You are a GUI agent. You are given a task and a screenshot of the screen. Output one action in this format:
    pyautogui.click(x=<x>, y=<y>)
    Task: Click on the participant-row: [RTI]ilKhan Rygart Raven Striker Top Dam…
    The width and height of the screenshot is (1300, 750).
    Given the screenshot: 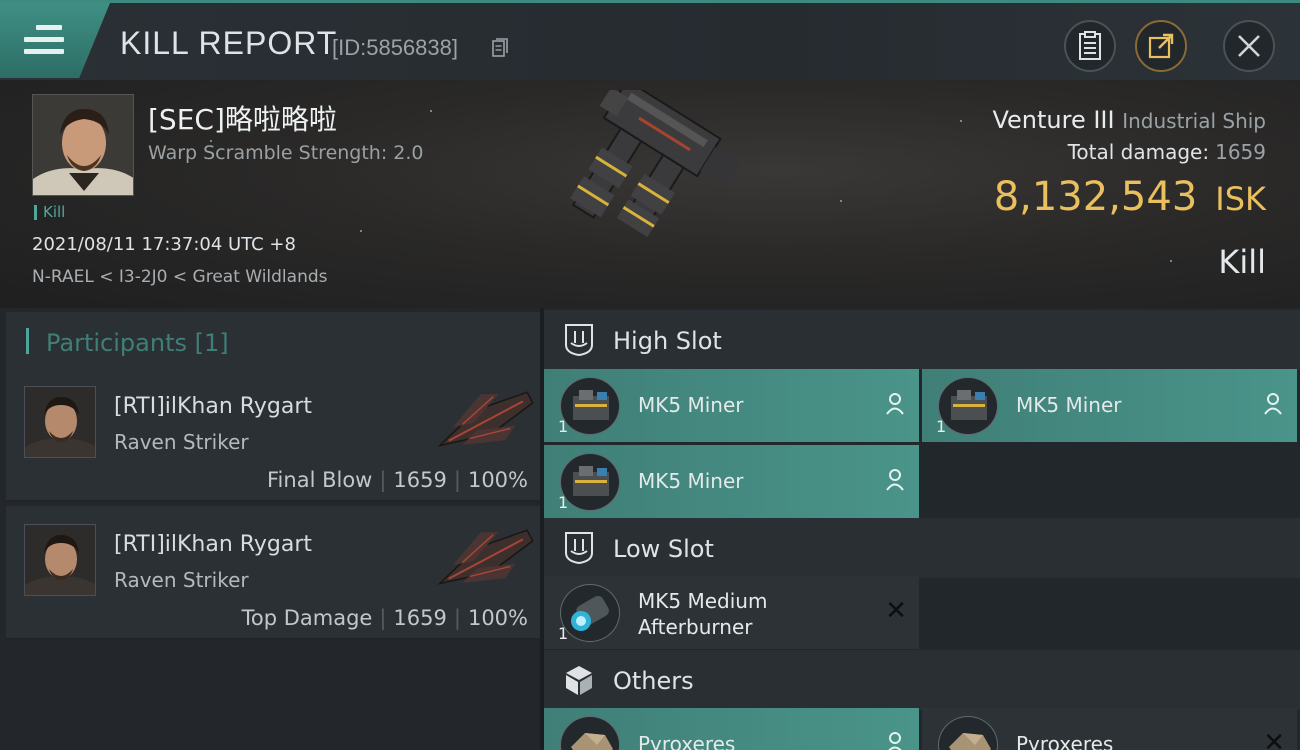 What is the action you would take?
    pyautogui.click(x=273, y=573)
    